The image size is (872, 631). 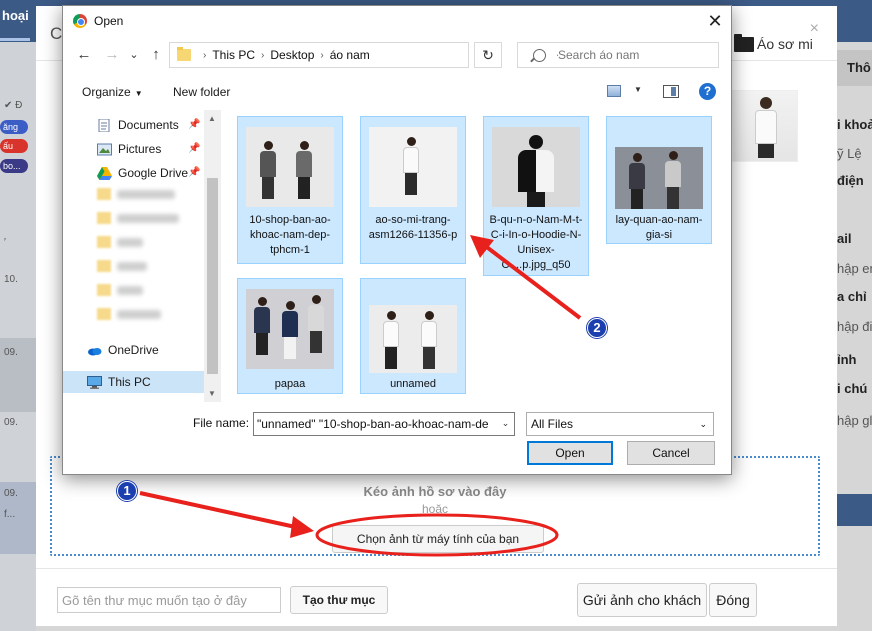 What do you see at coordinates (539, 55) in the screenshot?
I see `search-icon` at bounding box center [539, 55].